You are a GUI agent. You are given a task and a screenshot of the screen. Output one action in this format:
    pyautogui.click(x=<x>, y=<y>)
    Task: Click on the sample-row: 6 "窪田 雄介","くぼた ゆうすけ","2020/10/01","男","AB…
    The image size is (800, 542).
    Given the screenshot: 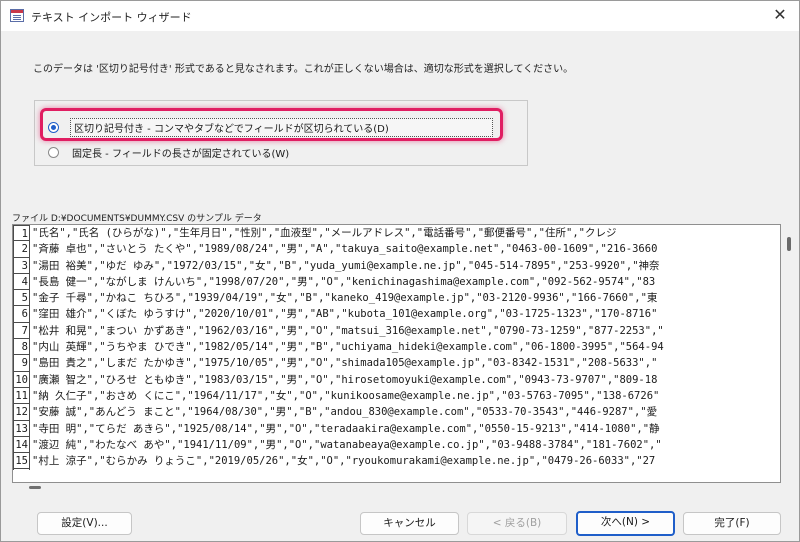 What is the action you would take?
    pyautogui.click(x=396, y=314)
    